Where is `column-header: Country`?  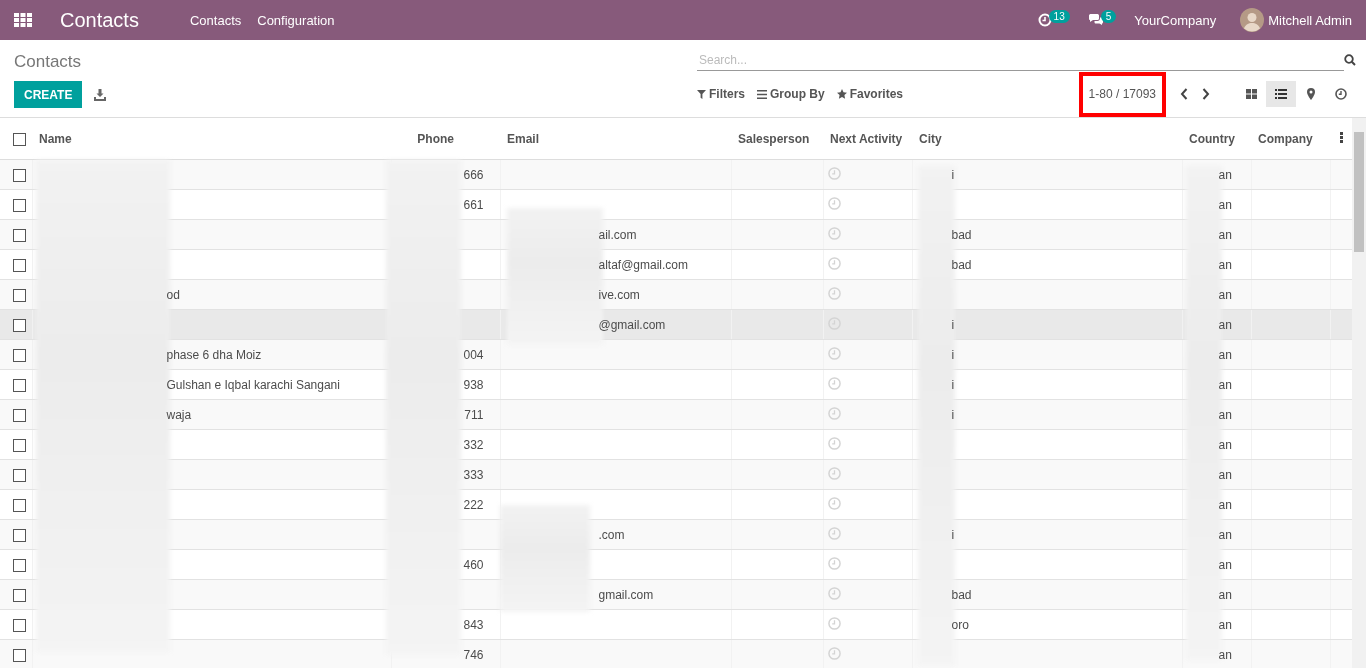 column-header: Country is located at coordinates (1216, 139).